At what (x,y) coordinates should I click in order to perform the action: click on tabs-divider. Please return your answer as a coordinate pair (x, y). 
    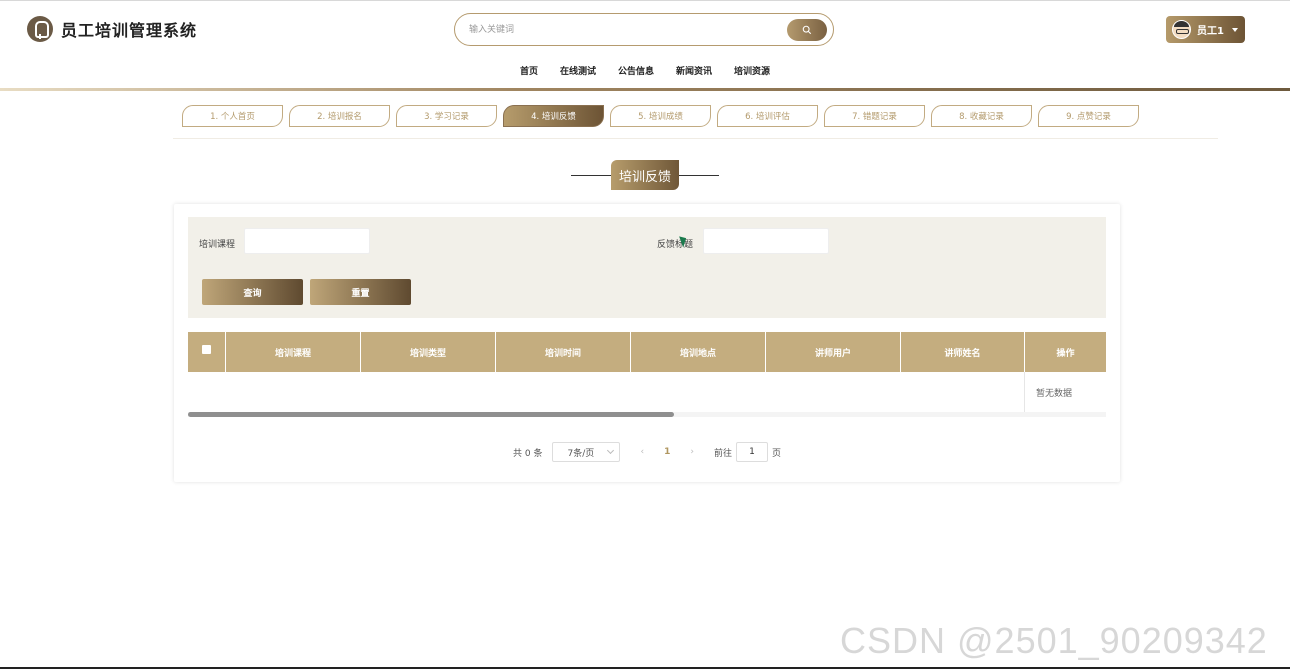
    Looking at the image, I should click on (695, 138).